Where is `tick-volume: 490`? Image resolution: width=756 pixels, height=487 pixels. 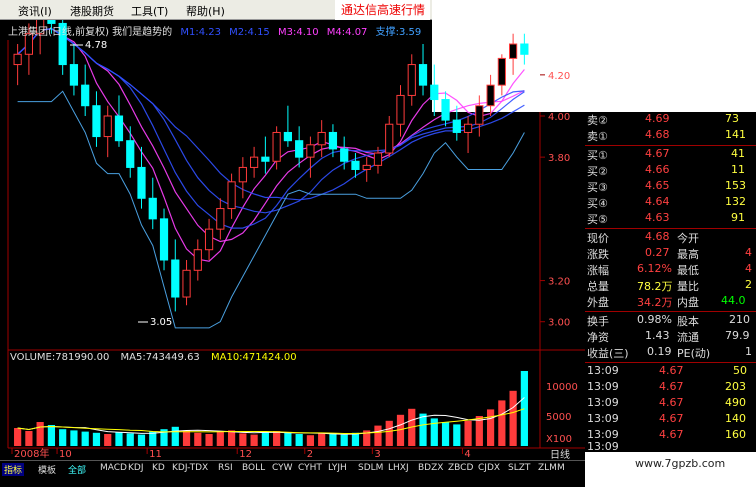
tick-volume: 490 is located at coordinates (735, 402).